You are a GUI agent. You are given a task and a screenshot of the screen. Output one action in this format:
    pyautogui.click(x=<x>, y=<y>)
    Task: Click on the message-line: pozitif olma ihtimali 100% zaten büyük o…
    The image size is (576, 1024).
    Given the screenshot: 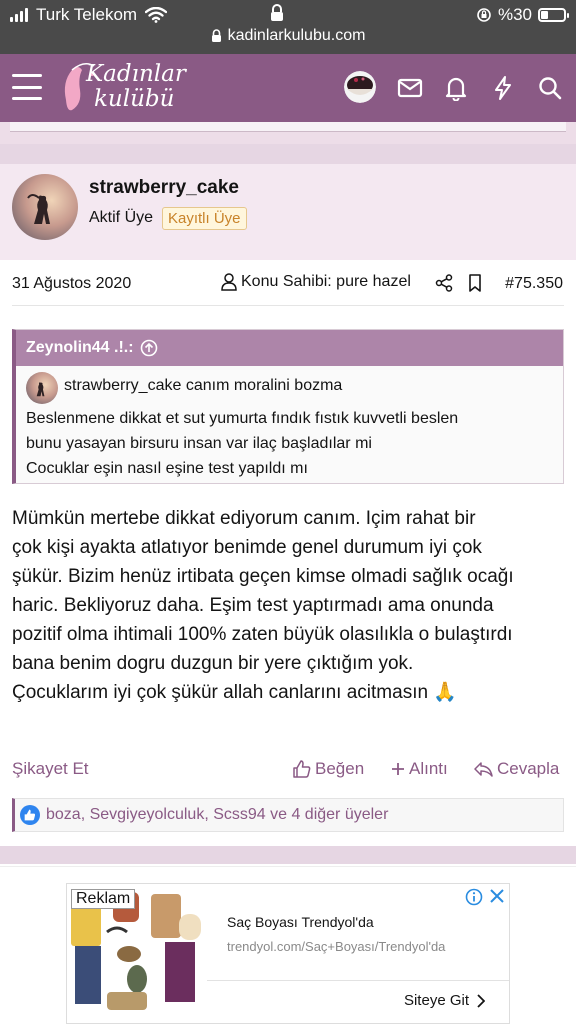 What is the action you would take?
    pyautogui.click(x=262, y=634)
    